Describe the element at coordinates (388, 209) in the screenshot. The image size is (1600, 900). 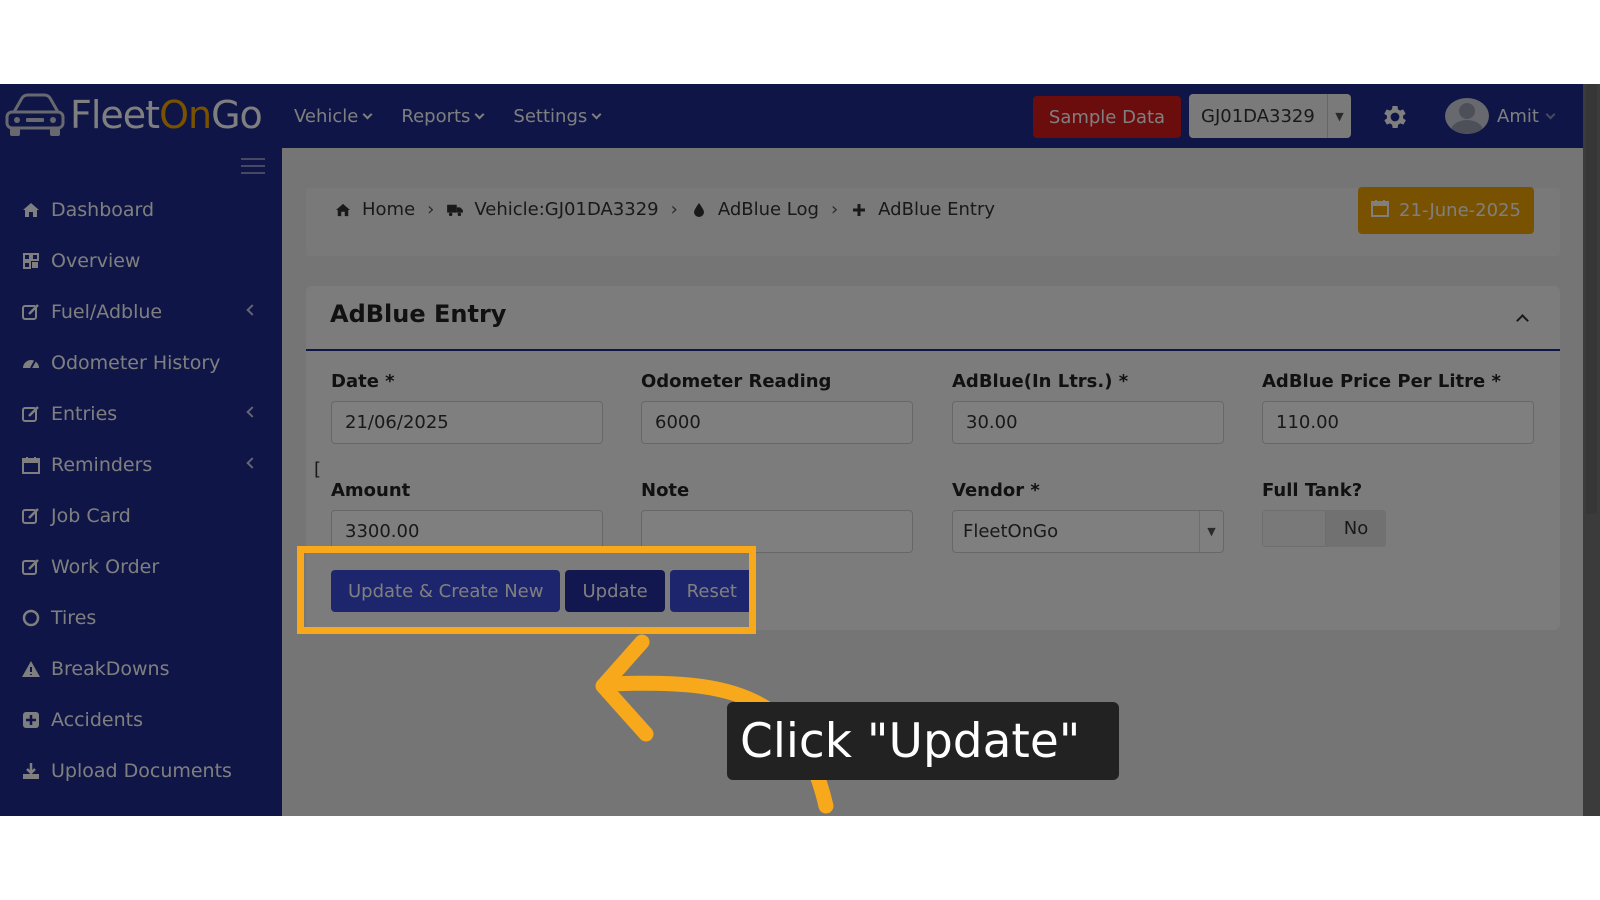
I see `breadcrumb-home: Home` at that location.